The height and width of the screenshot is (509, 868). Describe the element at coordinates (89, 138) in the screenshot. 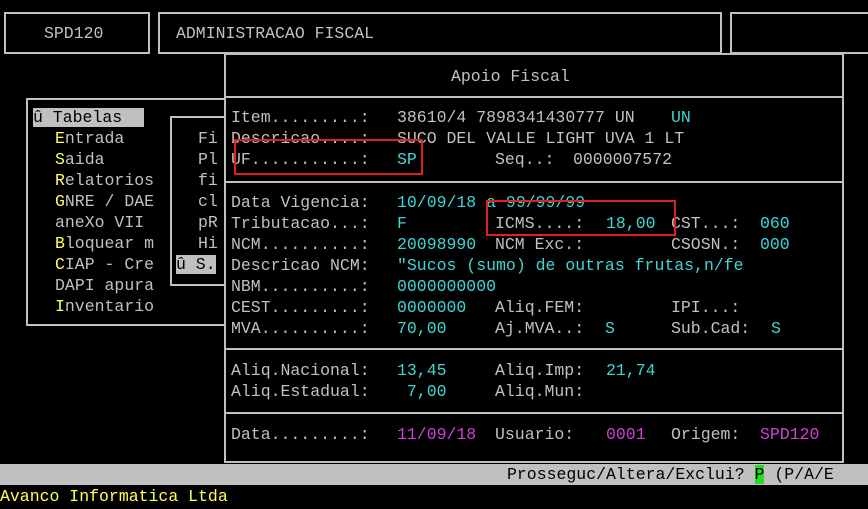

I see `menu-item-entrada: Entrada` at that location.